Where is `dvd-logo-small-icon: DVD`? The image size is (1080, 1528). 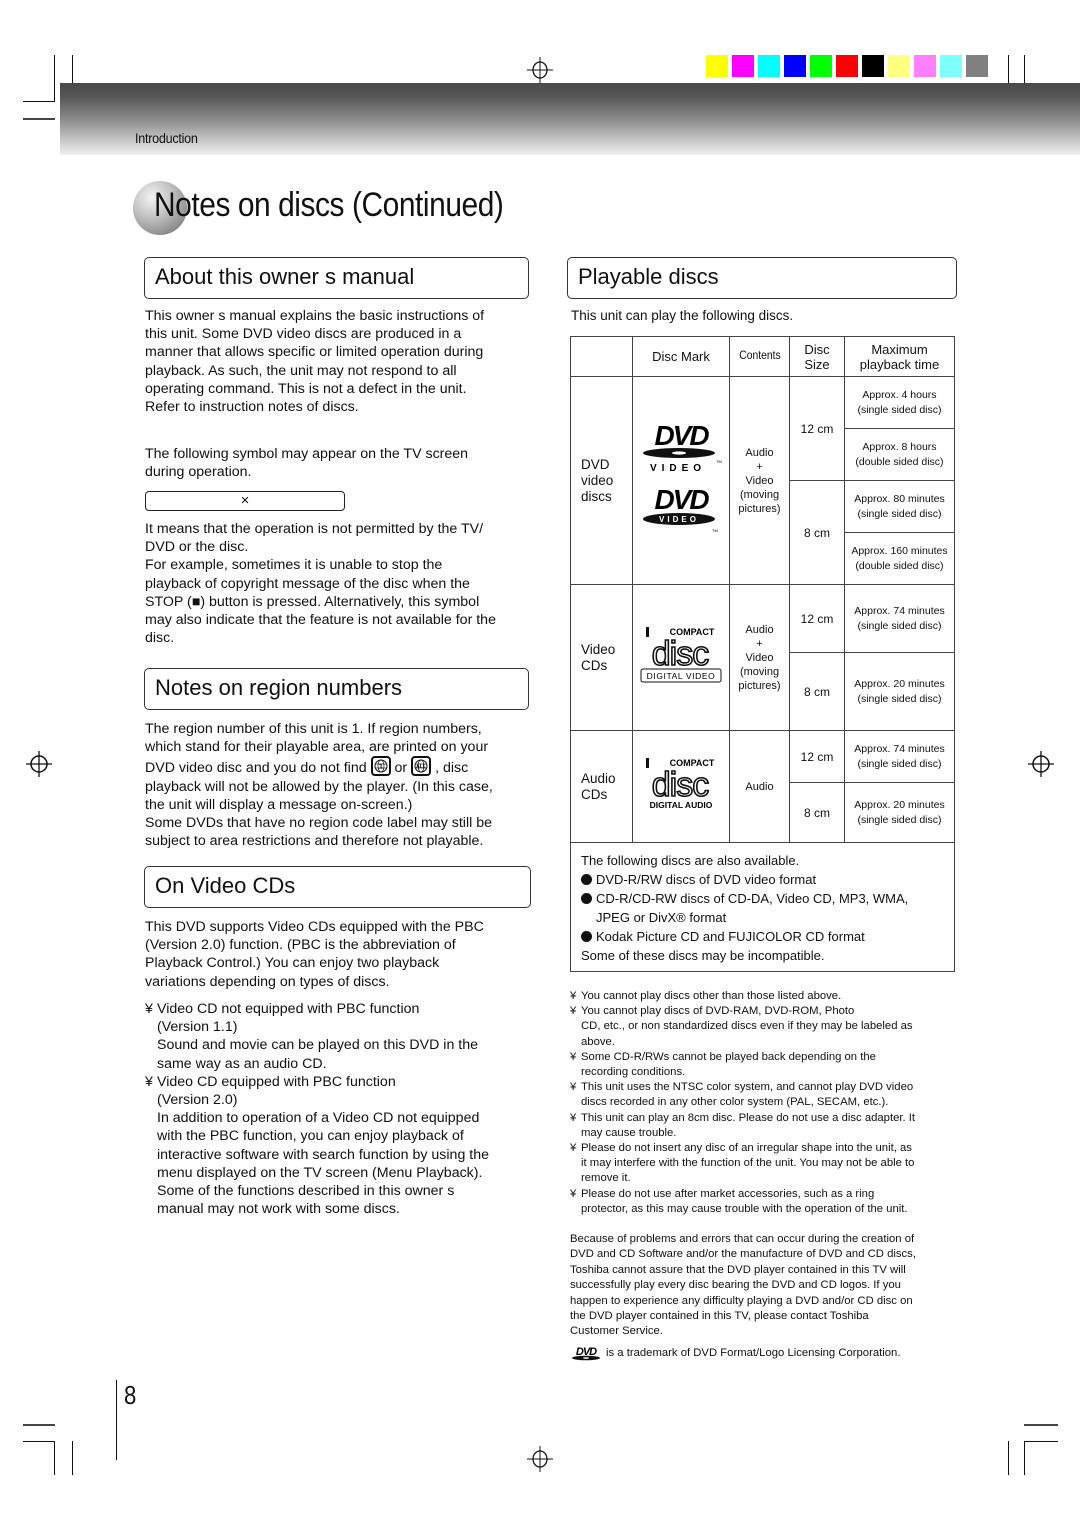 dvd-logo-small-icon: DVD is located at coordinates (586, 1353).